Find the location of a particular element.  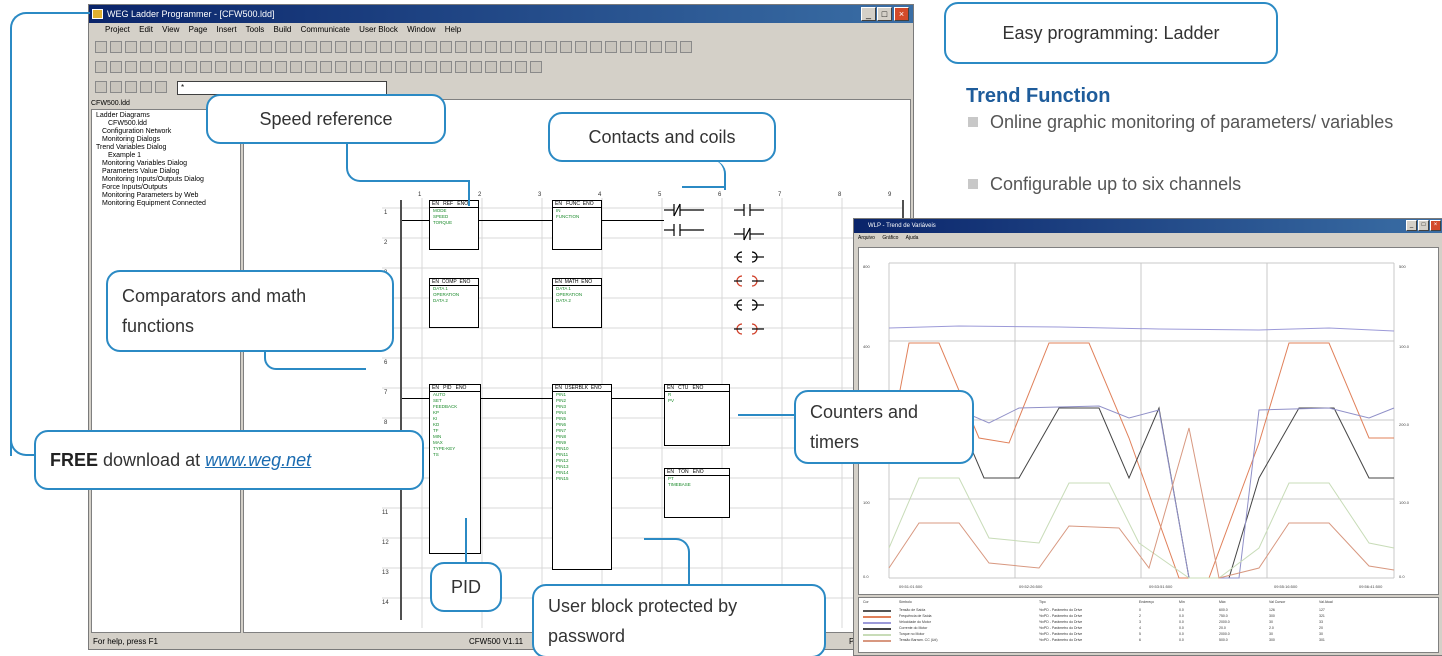

trend-menu-help: Ajuda is located at coordinates (912, 238).